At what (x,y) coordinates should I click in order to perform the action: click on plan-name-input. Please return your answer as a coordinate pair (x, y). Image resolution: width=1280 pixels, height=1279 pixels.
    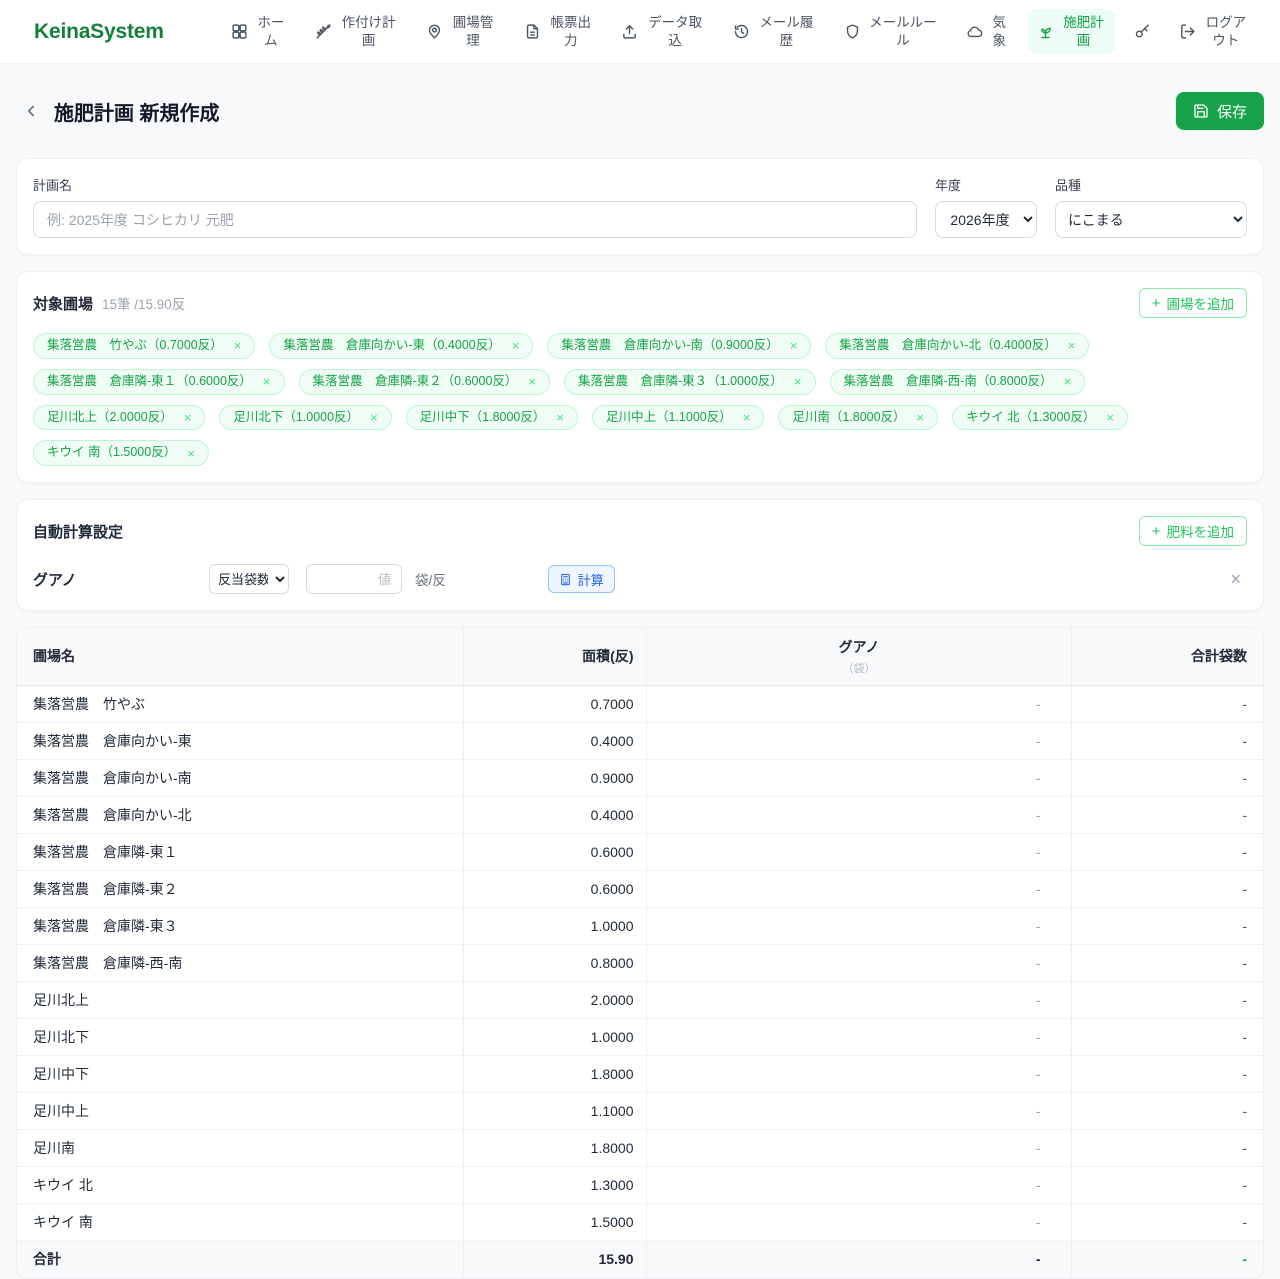
    Looking at the image, I should click on (475, 219).